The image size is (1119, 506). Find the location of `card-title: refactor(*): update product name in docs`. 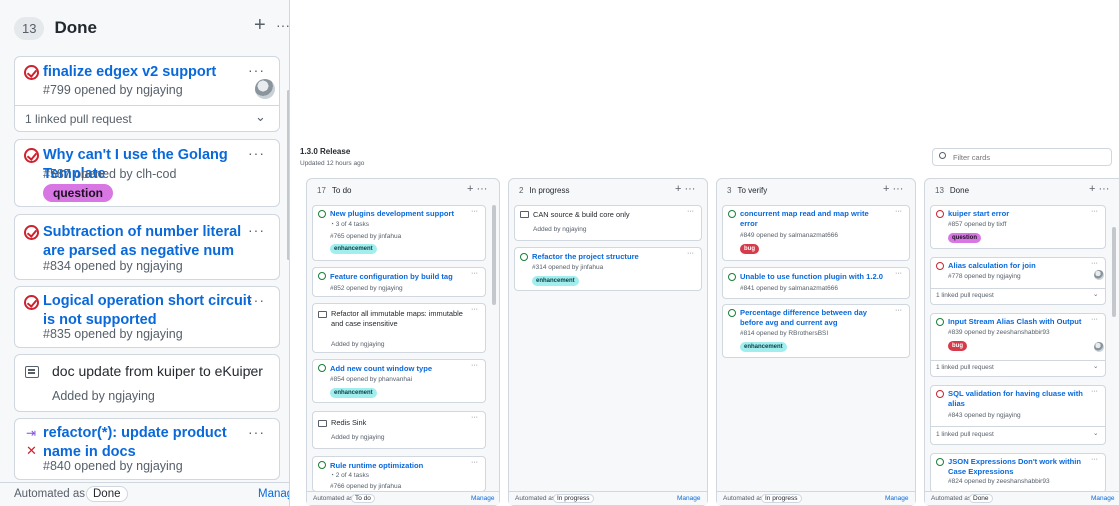

card-title: refactor(*): update product name in docs is located at coordinates (148, 443).